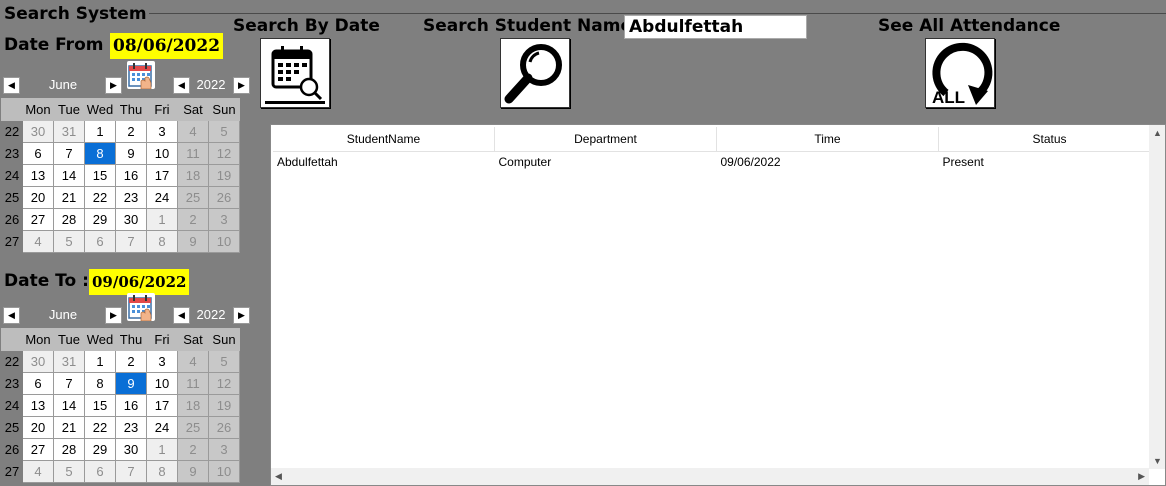 This screenshot has width=1166, height=486. What do you see at coordinates (141, 307) in the screenshot?
I see `calendar-to-icon` at bounding box center [141, 307].